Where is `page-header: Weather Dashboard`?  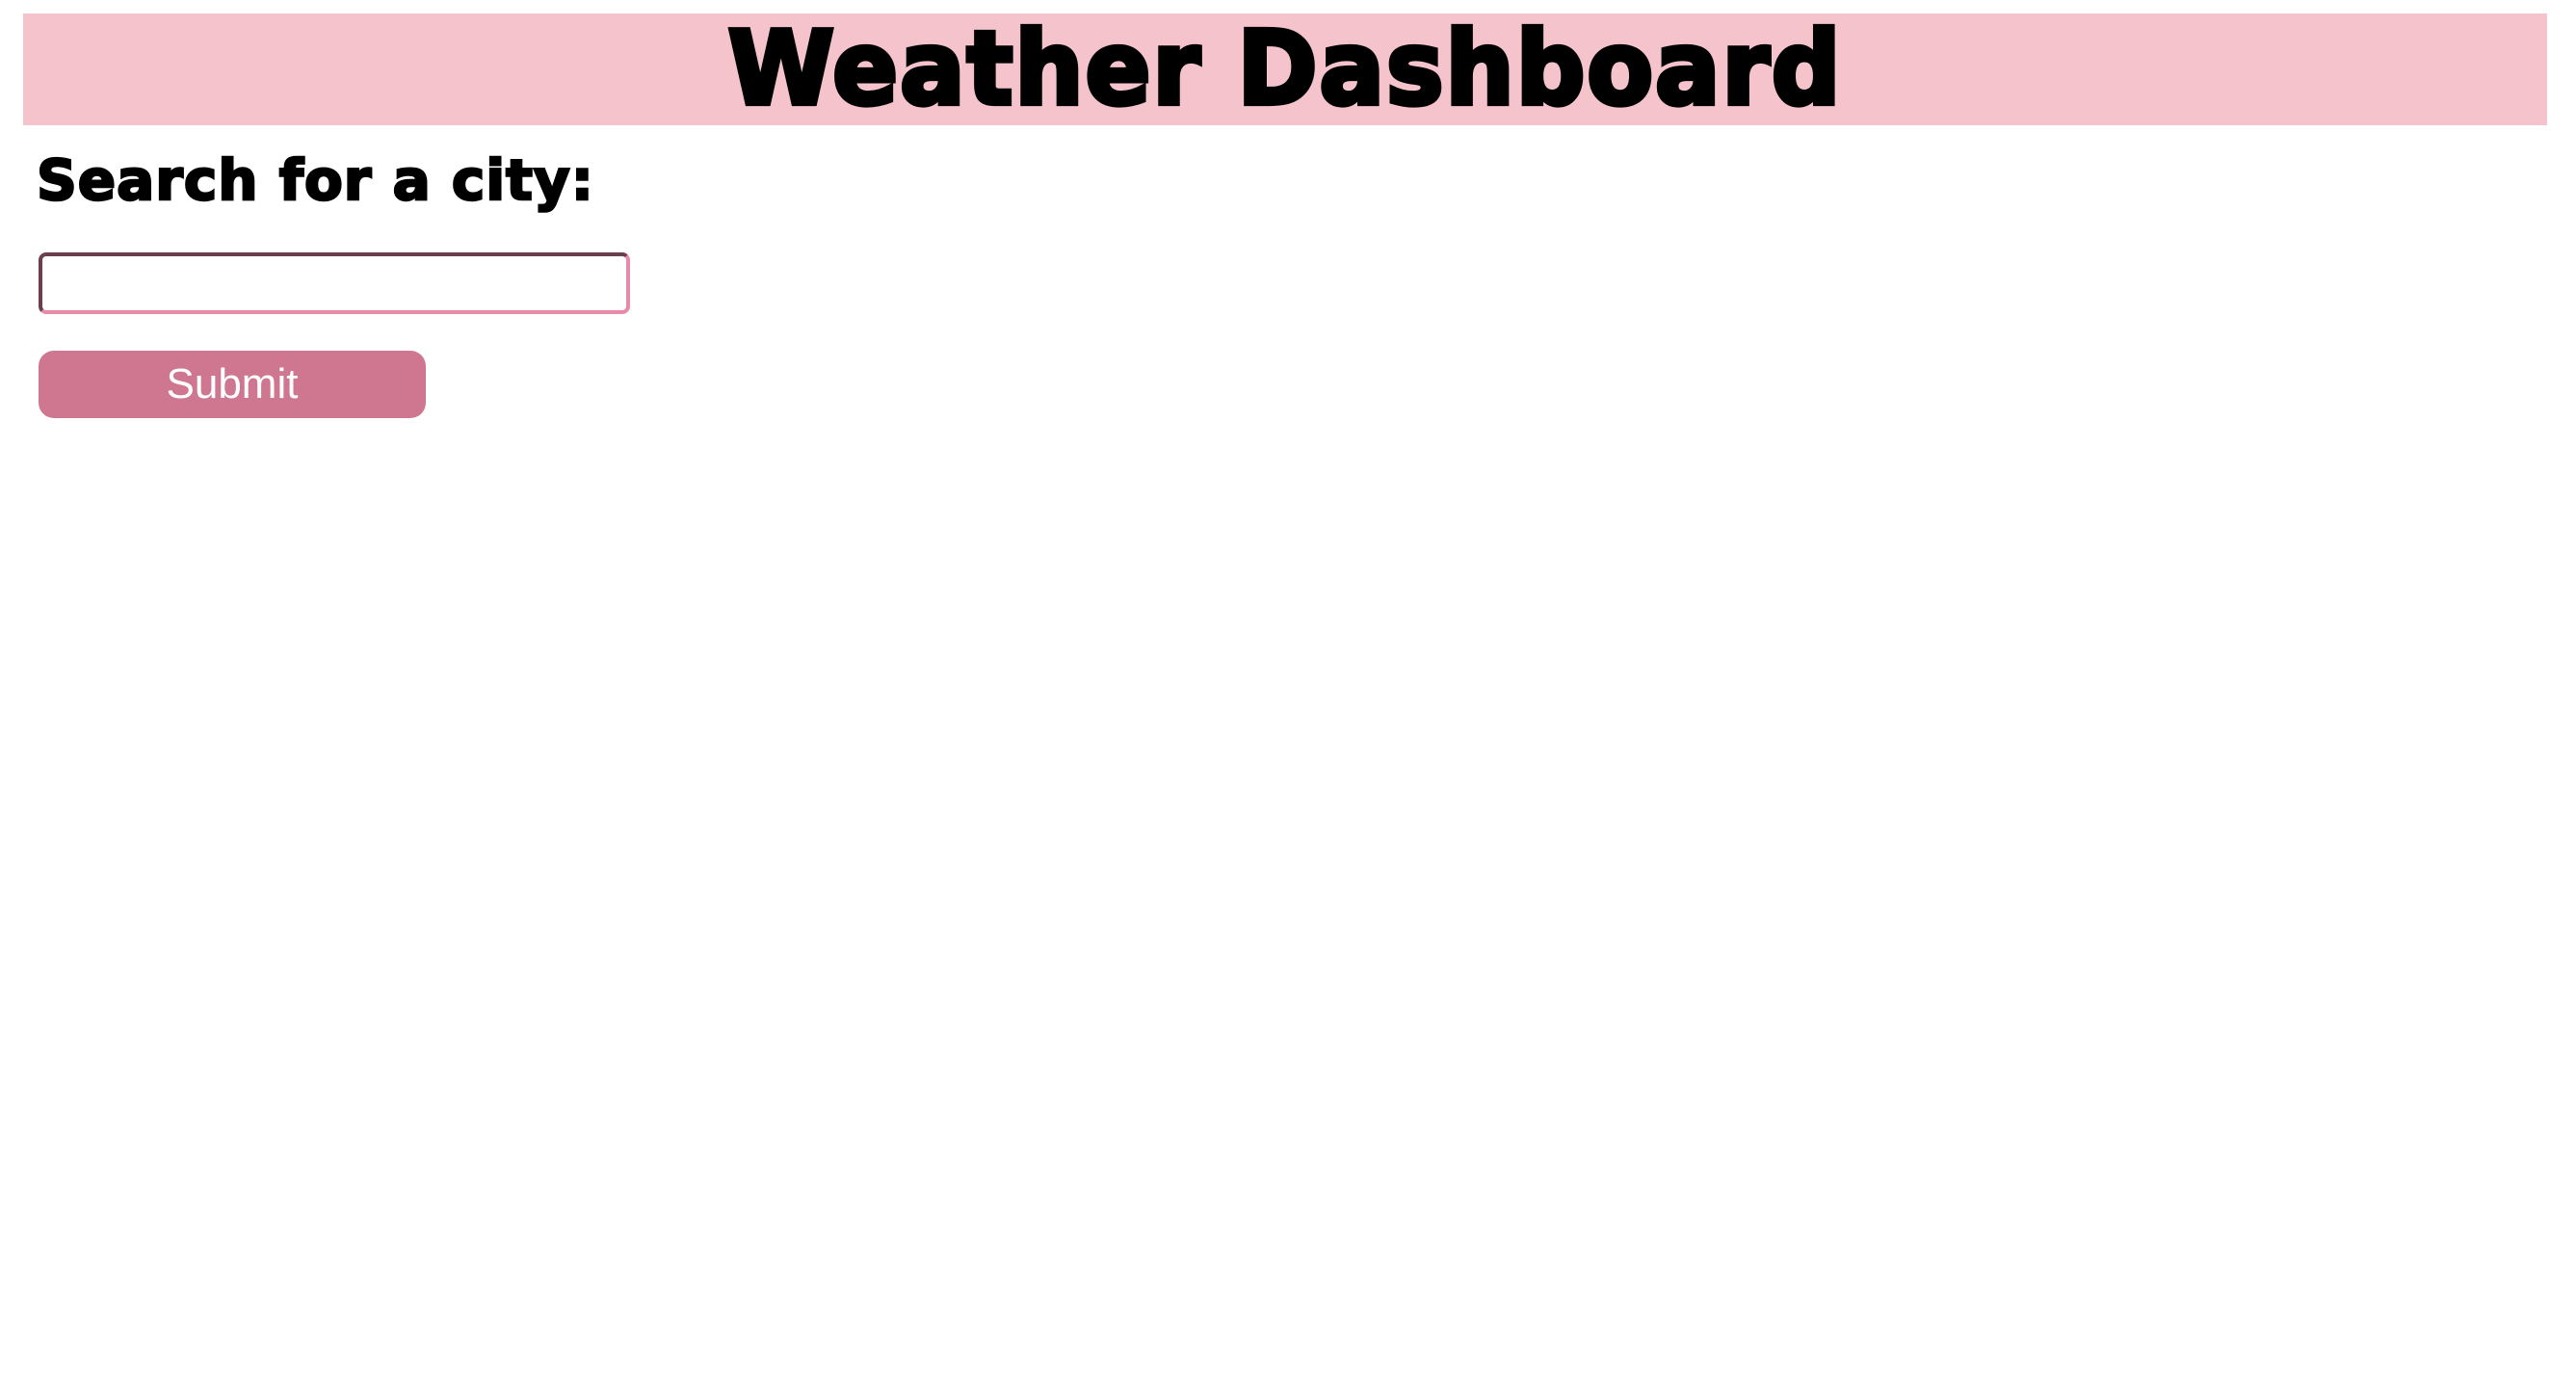
page-header: Weather Dashboard is located at coordinates (1285, 69).